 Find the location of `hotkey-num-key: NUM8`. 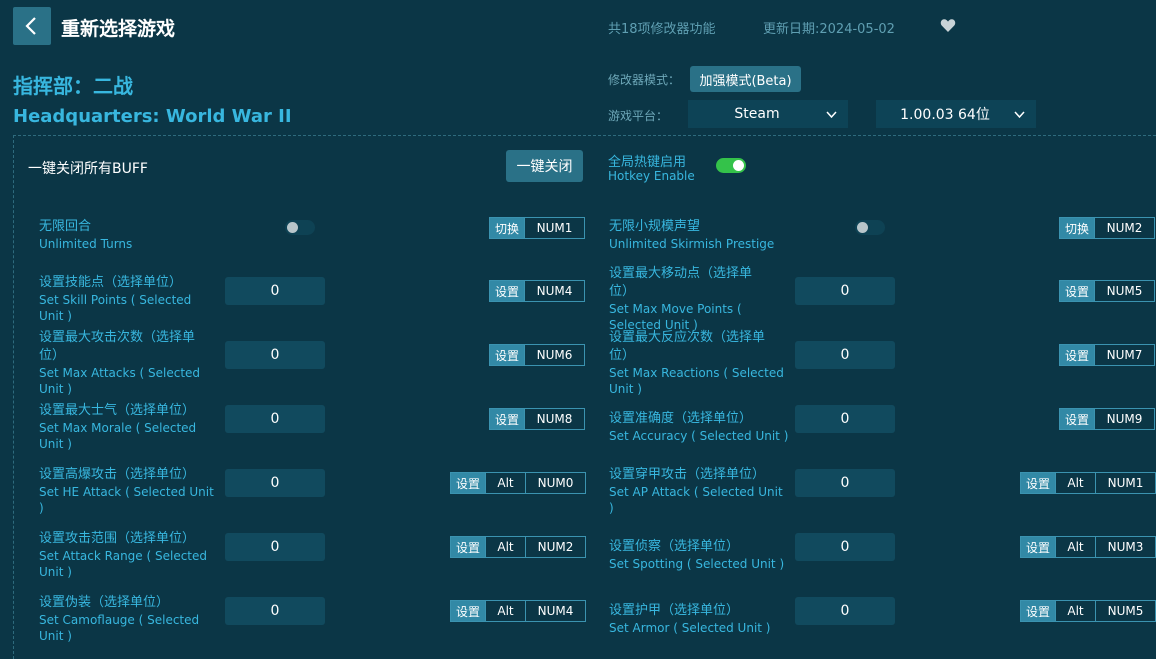

hotkey-num-key: NUM8 is located at coordinates (555, 419).